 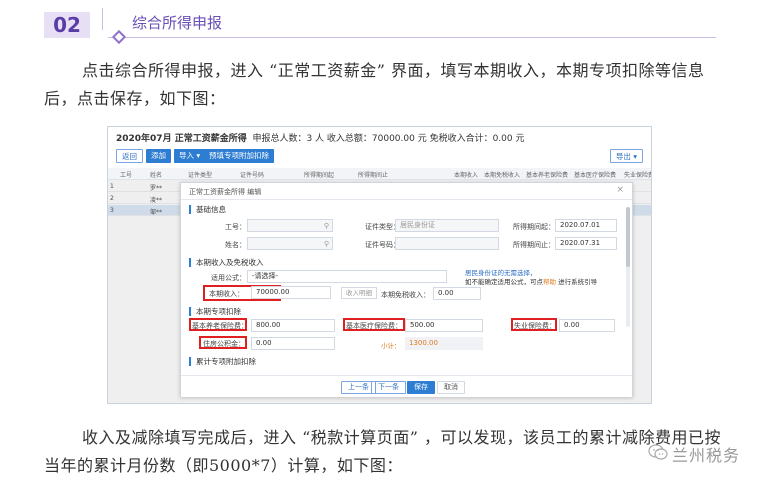 I want to click on dialog-scrollbar, so click(x=628, y=267).